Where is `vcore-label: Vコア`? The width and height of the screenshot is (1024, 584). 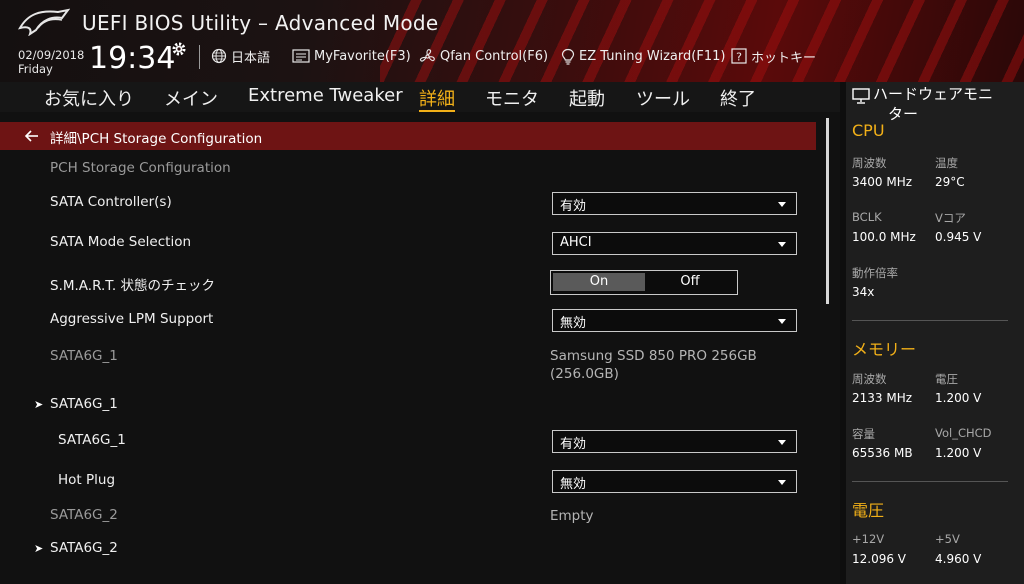
vcore-label: Vコア is located at coordinates (950, 218).